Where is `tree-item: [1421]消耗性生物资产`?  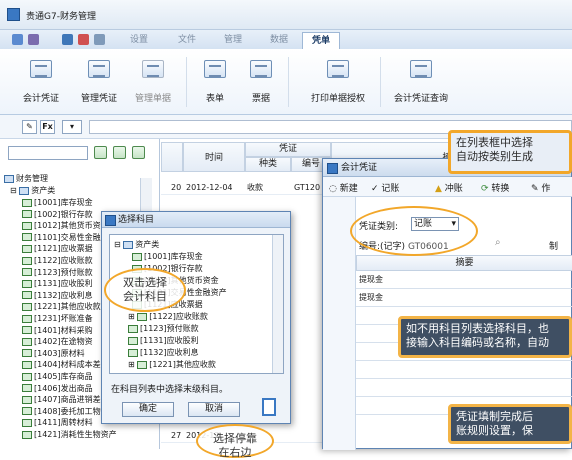
tree-item: [1421]消耗性生物资产 is located at coordinates (97, 435).